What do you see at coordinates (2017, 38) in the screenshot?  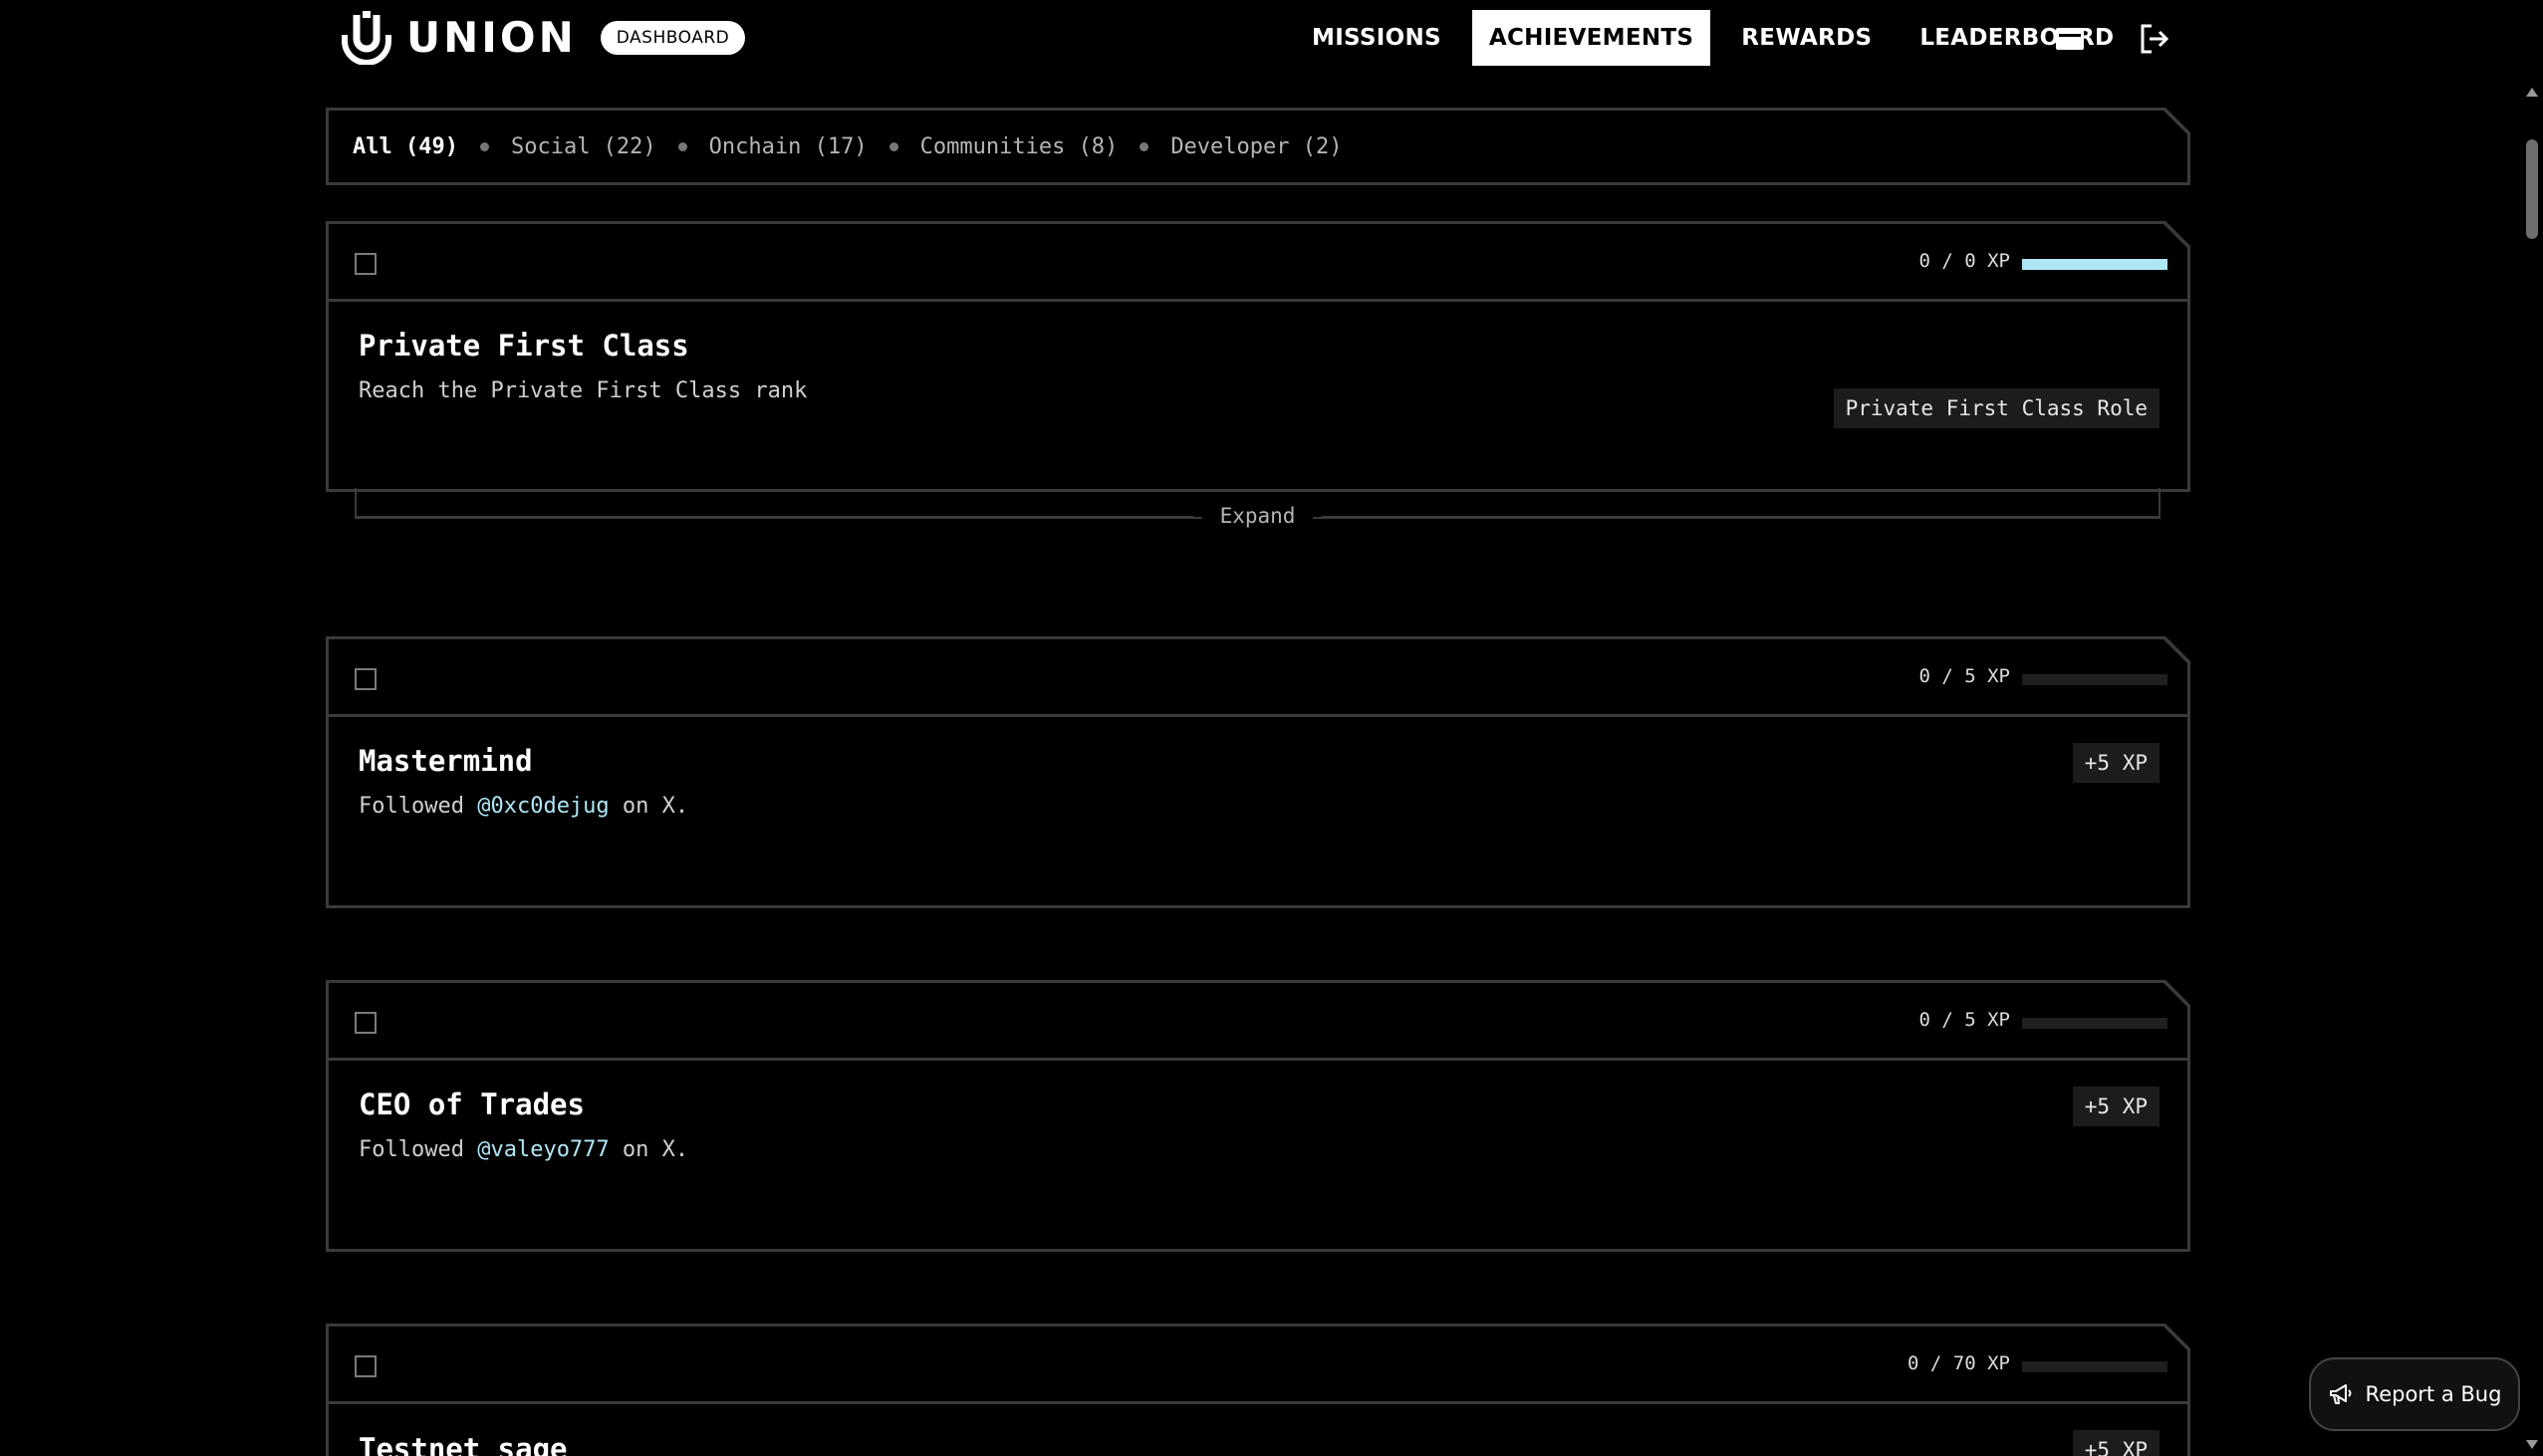 I see `nav-leaderboard: LEADERBOARD` at bounding box center [2017, 38].